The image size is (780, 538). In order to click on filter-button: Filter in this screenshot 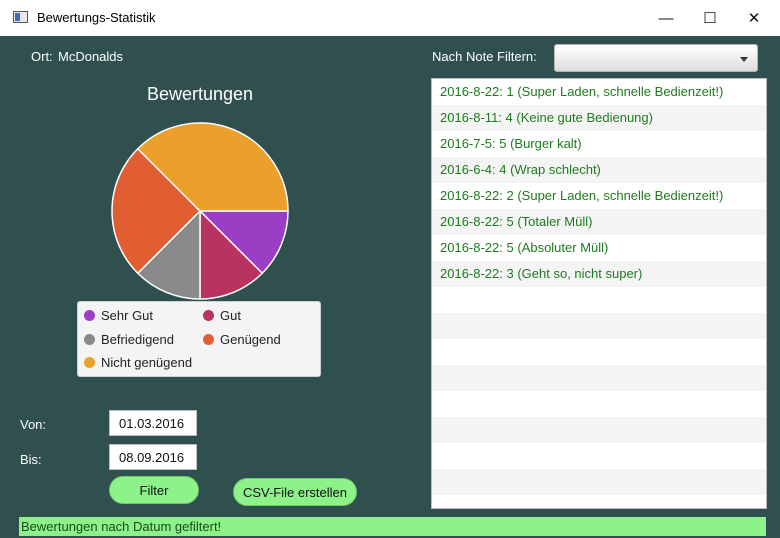, I will do `click(154, 490)`.